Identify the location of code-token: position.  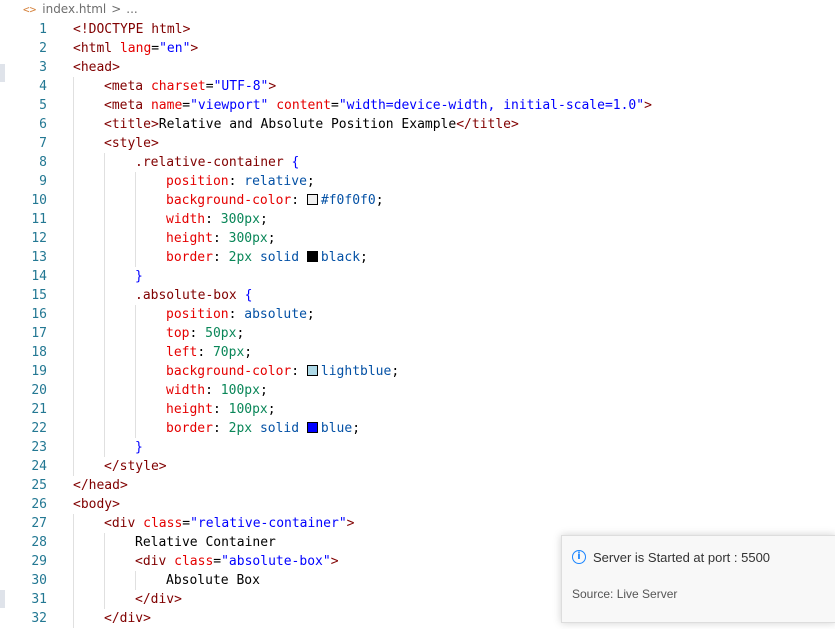
(197, 181).